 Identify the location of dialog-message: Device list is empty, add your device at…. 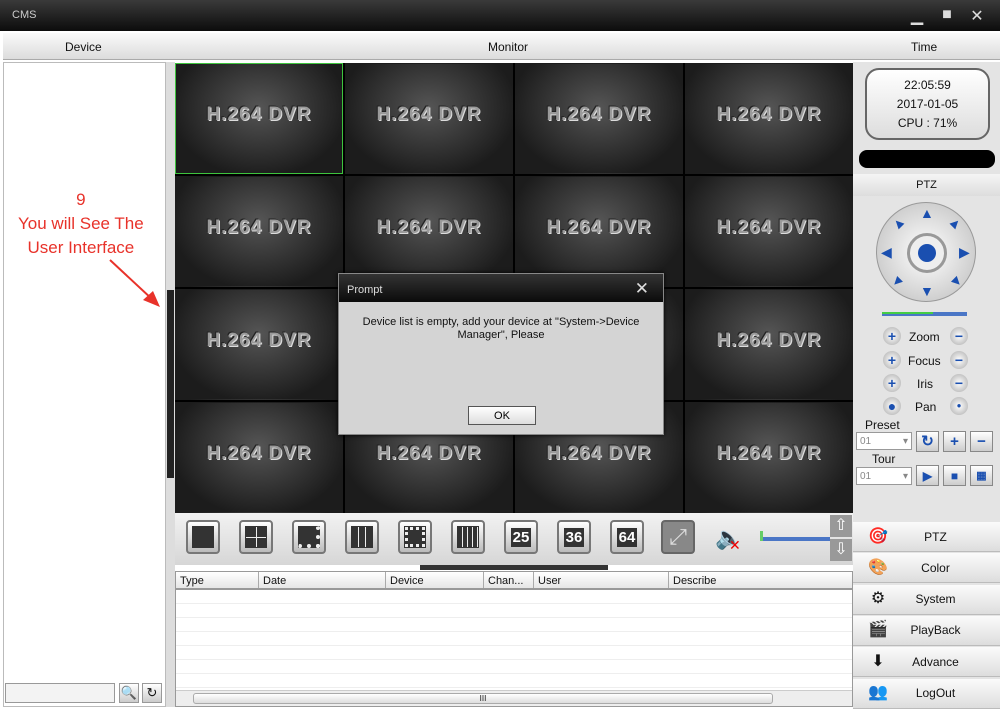
(501, 328).